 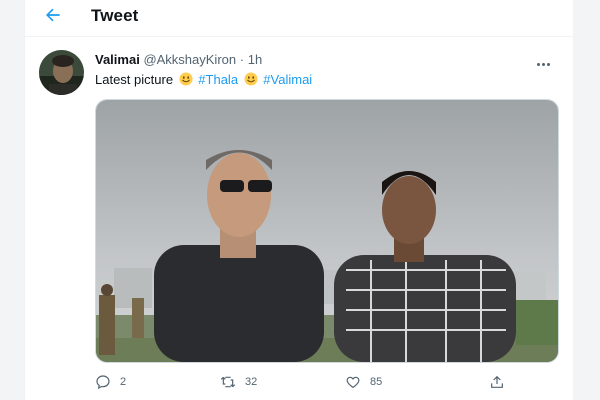 I want to click on reply-button: 2, so click(x=110, y=382).